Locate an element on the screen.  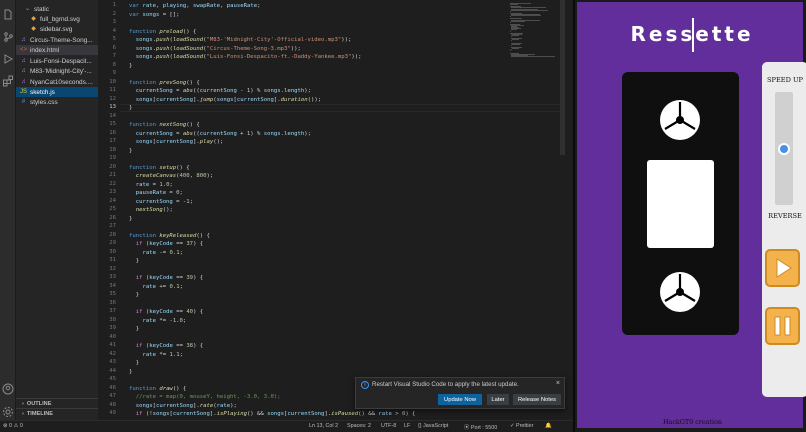
cursor-position: Ln 13, Col 2 is located at coordinates (323, 426).